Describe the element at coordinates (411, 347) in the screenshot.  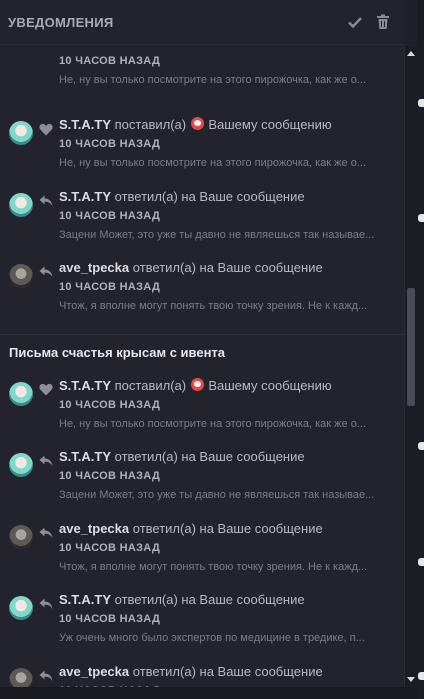
I see `scrollbar-thumb` at that location.